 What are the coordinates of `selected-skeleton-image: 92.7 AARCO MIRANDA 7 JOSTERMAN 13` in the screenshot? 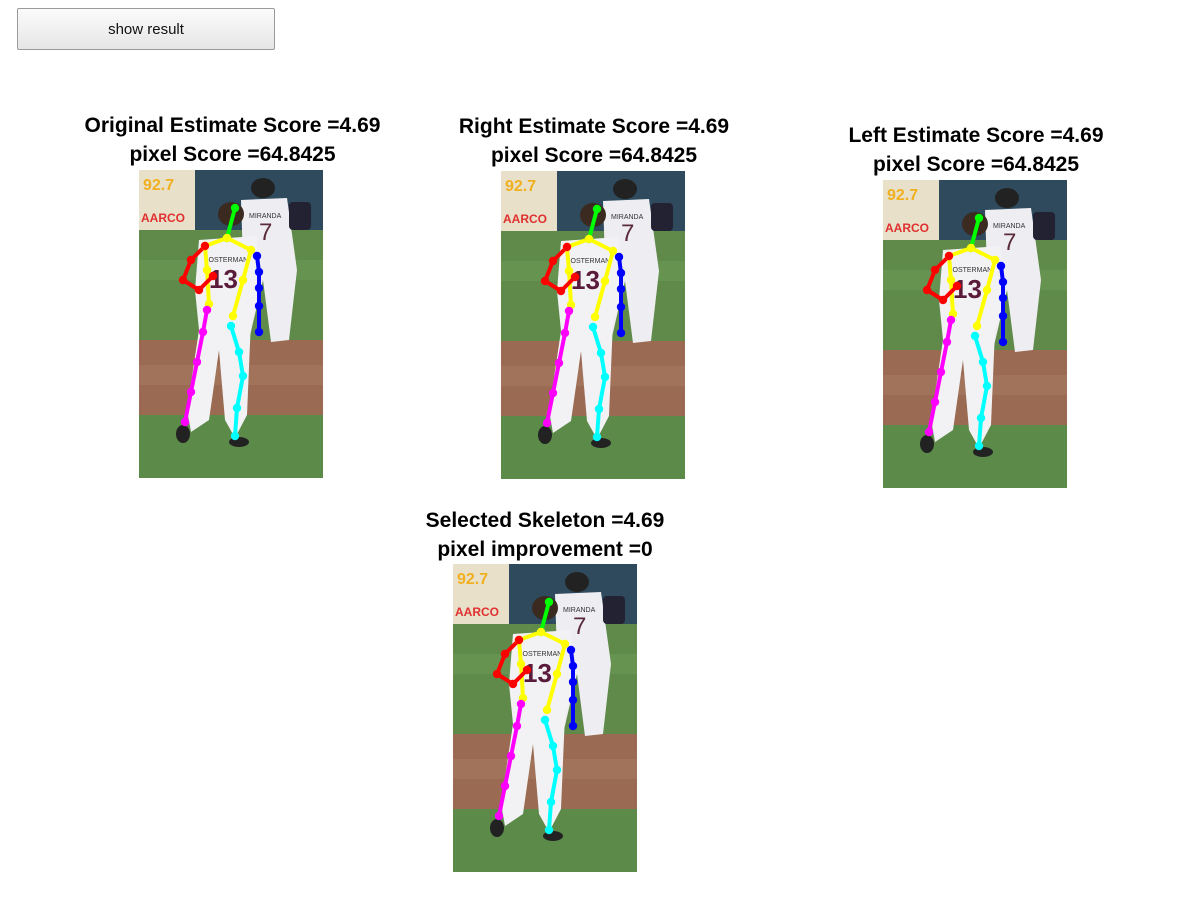 It's located at (545, 718).